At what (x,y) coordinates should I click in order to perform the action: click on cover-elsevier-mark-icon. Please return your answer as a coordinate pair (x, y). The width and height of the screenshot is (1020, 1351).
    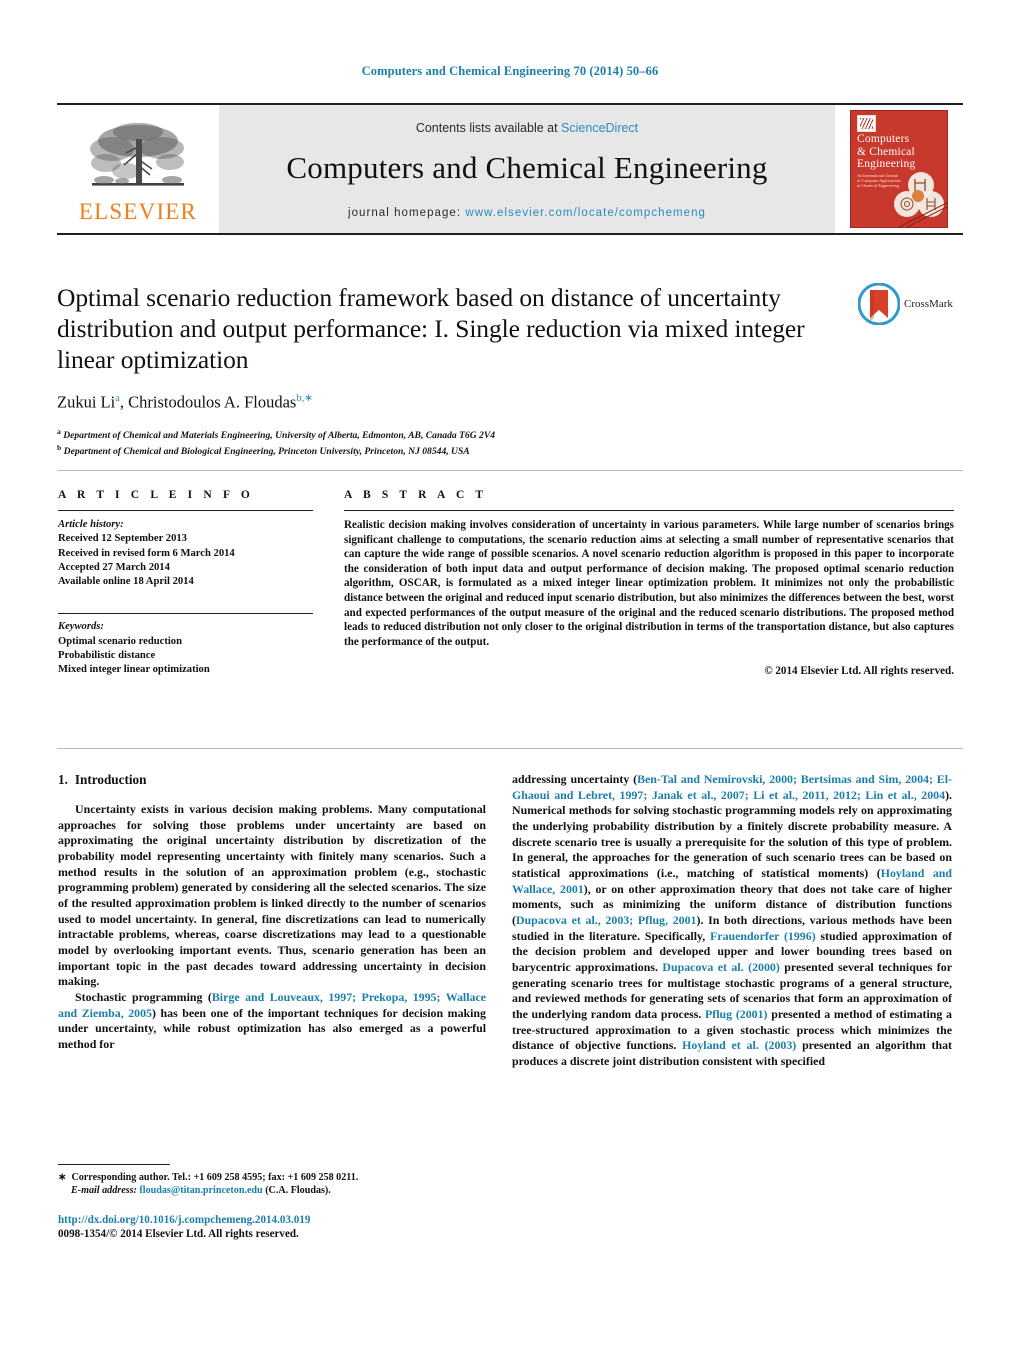
    Looking at the image, I should click on (866, 123).